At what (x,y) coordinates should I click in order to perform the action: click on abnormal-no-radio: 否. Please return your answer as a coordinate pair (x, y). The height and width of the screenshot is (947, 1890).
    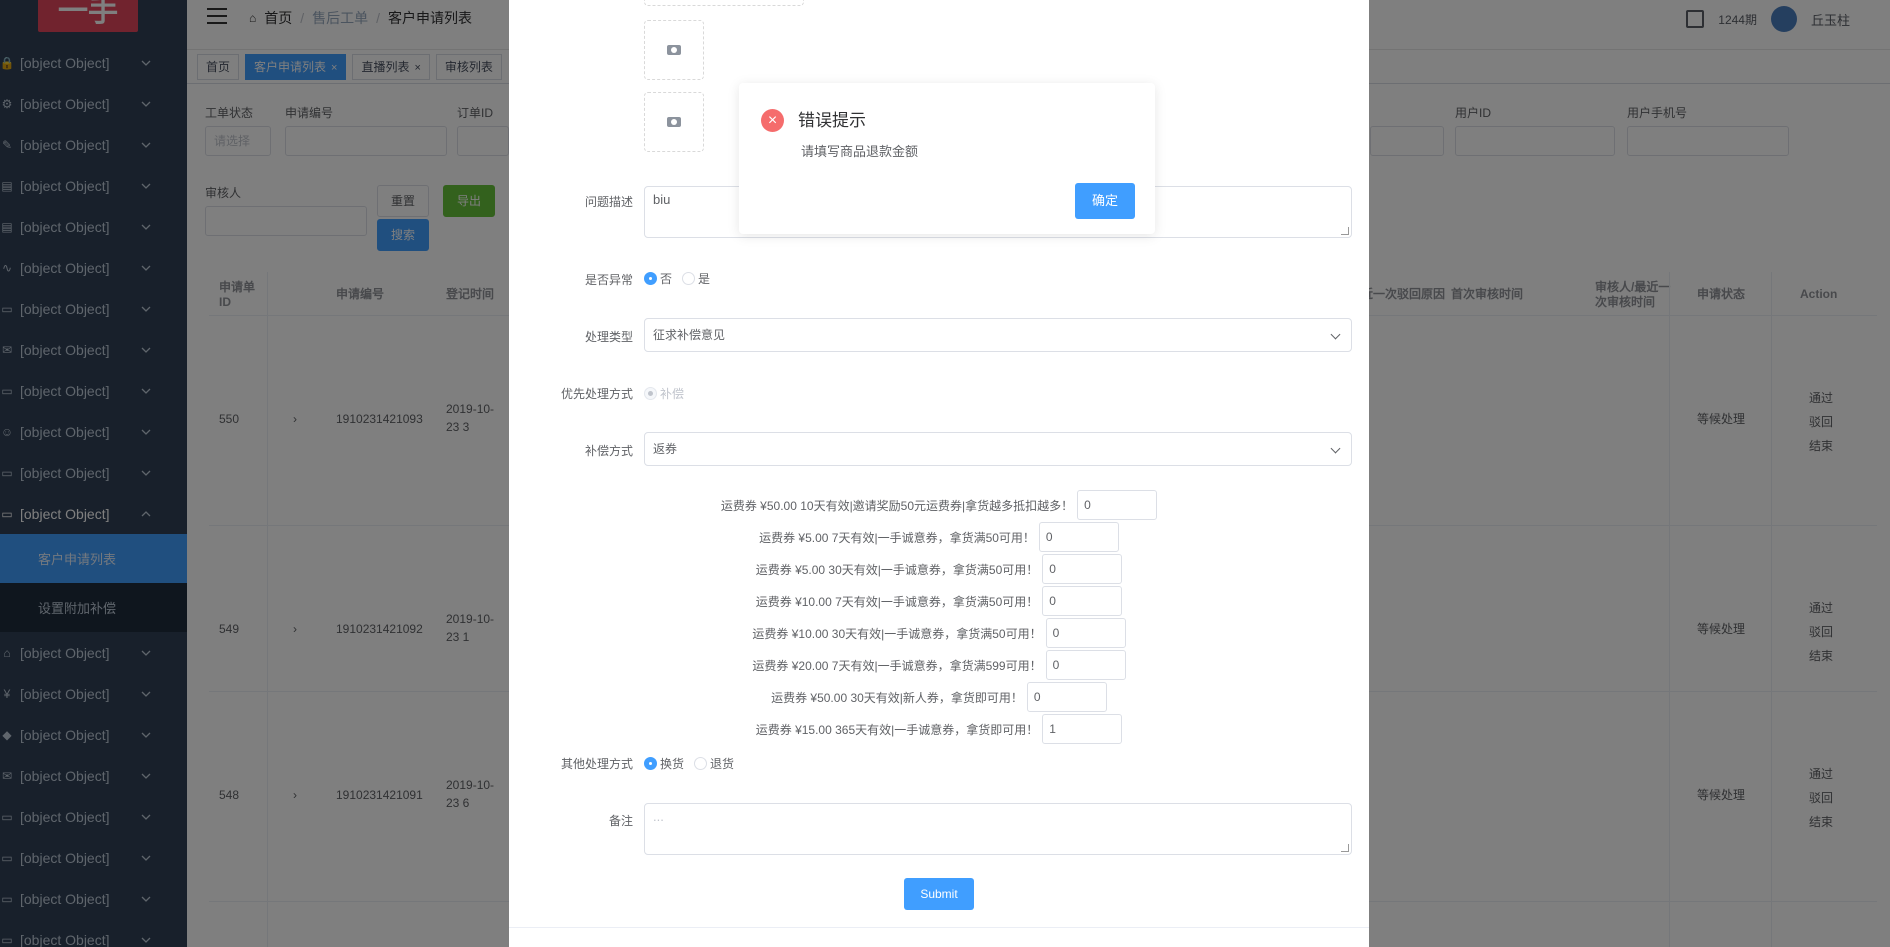
    Looking at the image, I should click on (658, 278).